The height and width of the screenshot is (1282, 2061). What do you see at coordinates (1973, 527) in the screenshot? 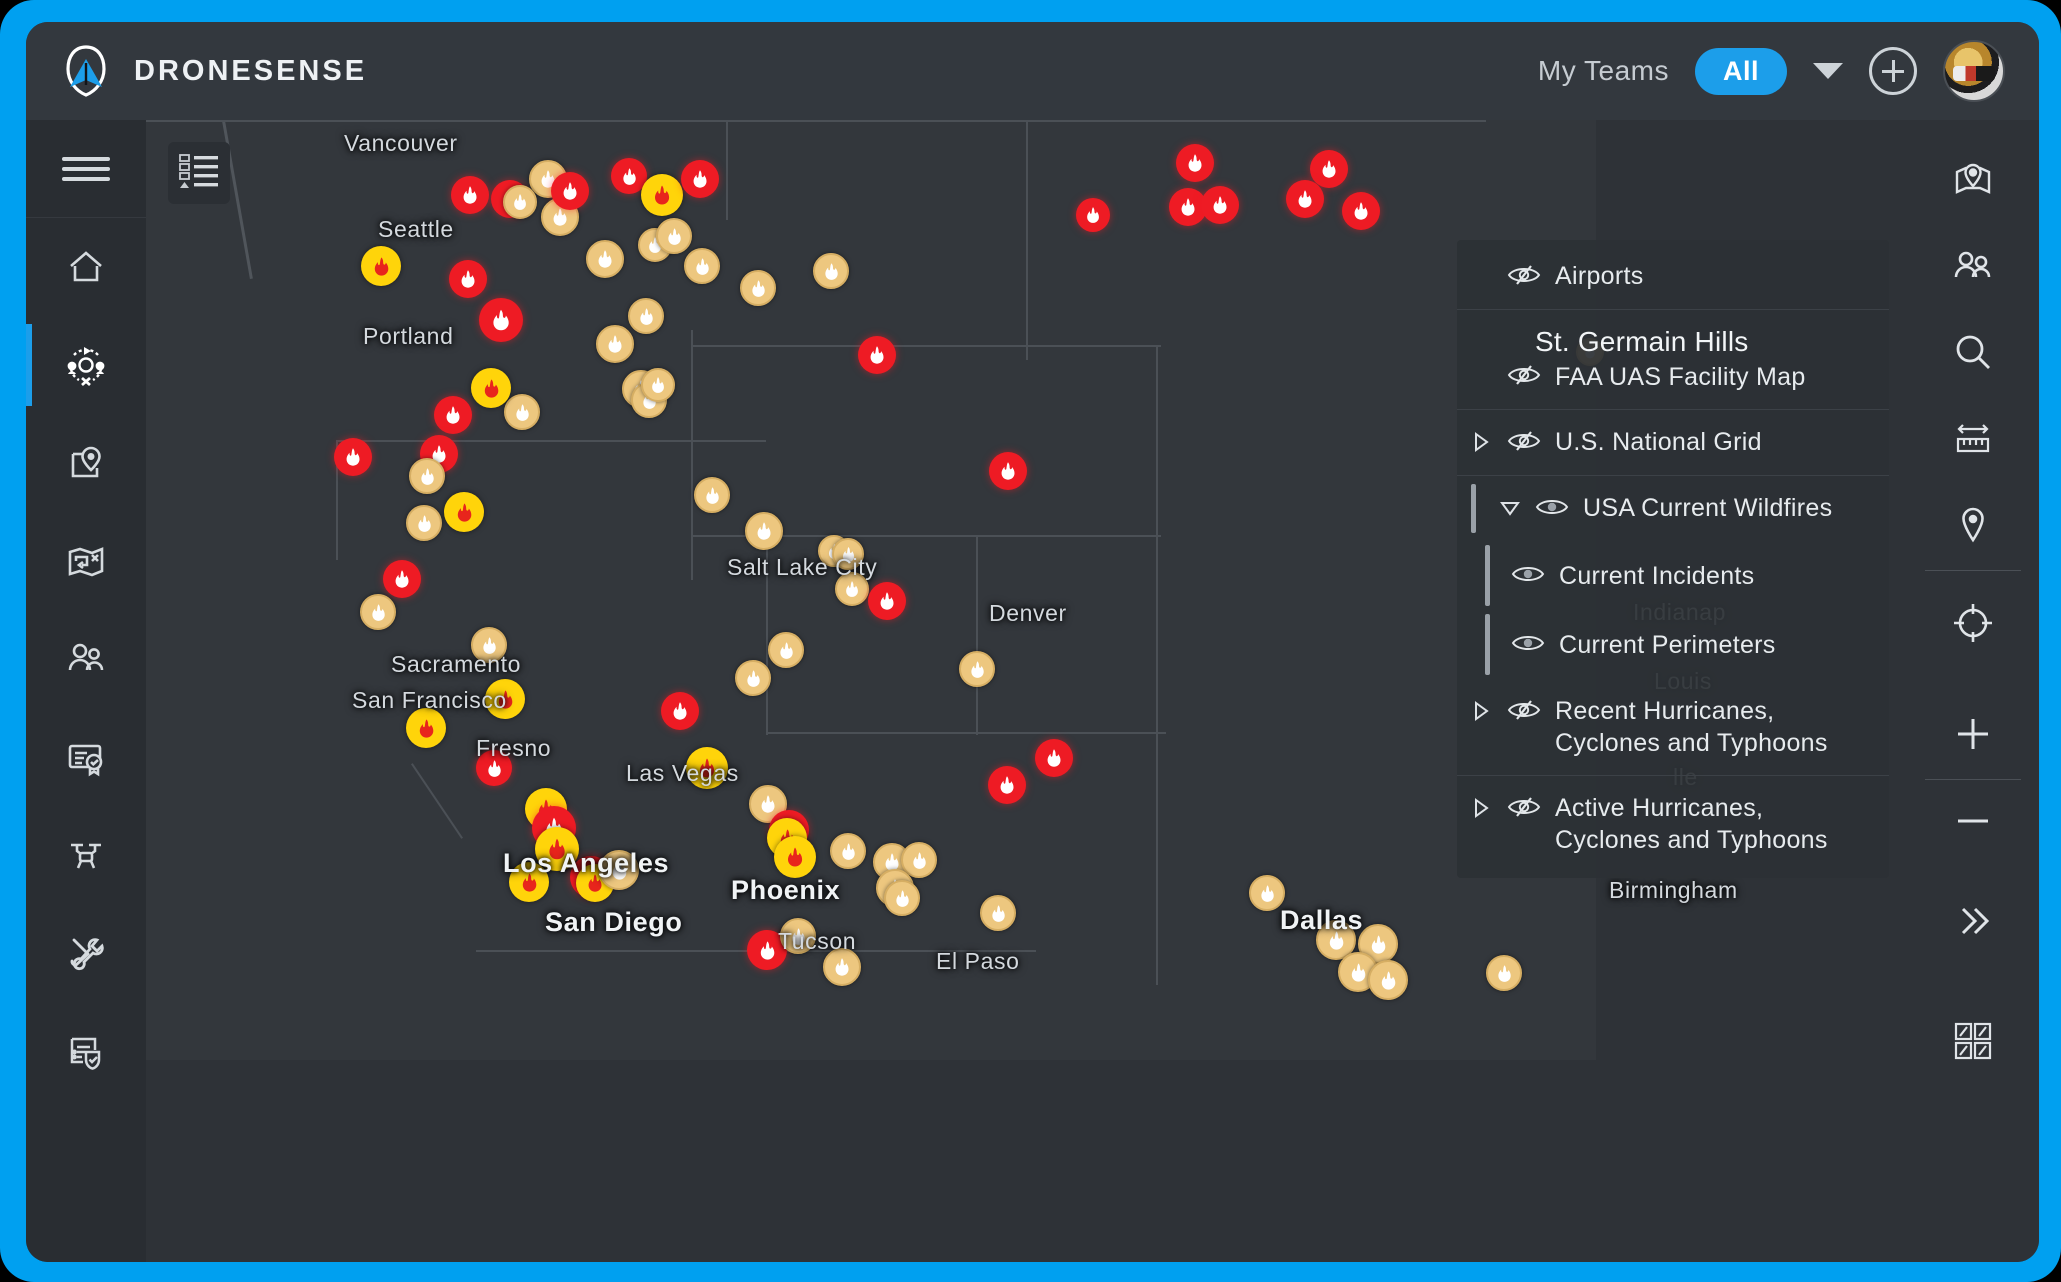
I see `place-marker-tool-button` at bounding box center [1973, 527].